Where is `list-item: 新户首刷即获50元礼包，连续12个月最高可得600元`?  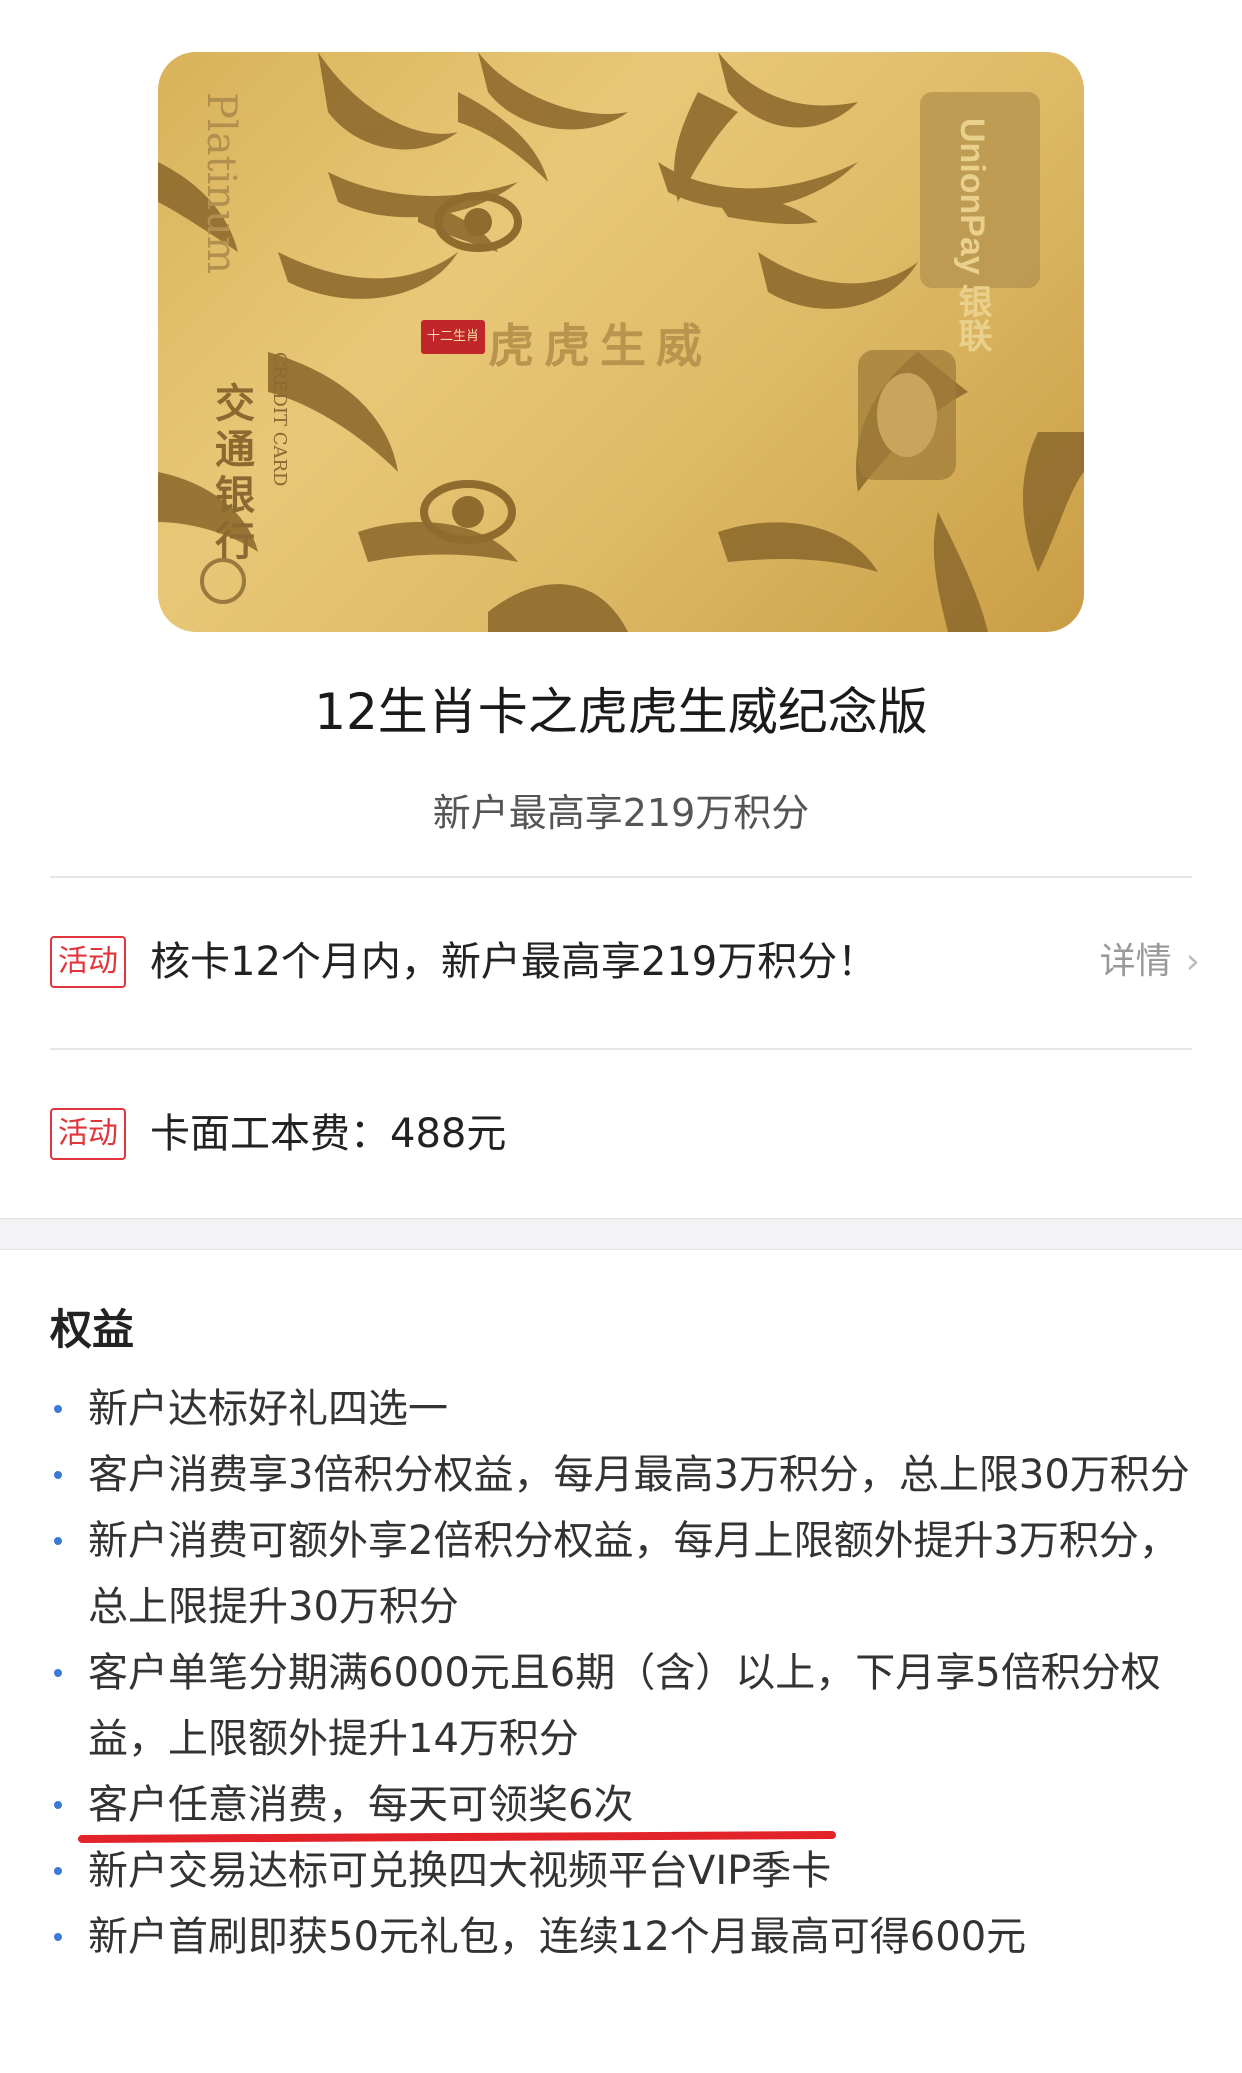
list-item: 新户首刷即获50元礼包，连续12个月最高可得600元 is located at coordinates (625, 1937).